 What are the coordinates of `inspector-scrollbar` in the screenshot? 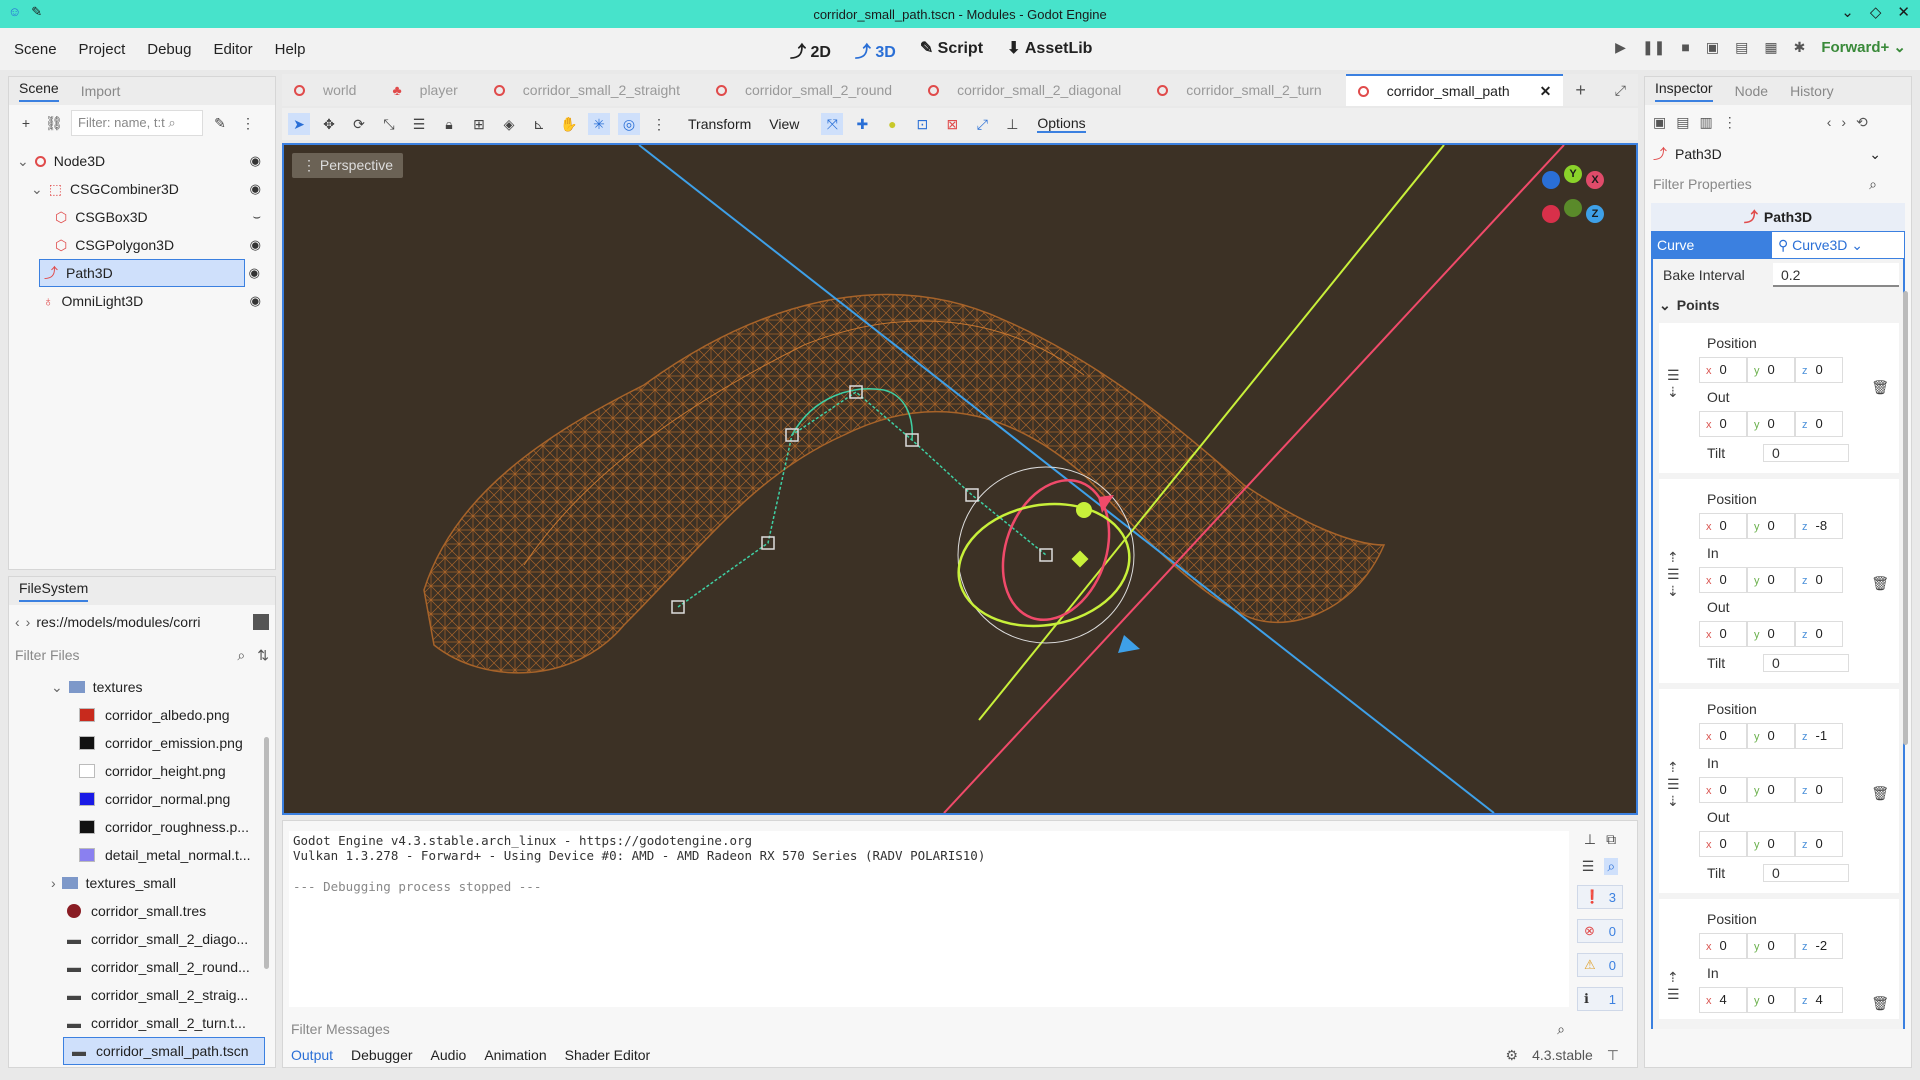 It's located at (1905, 518).